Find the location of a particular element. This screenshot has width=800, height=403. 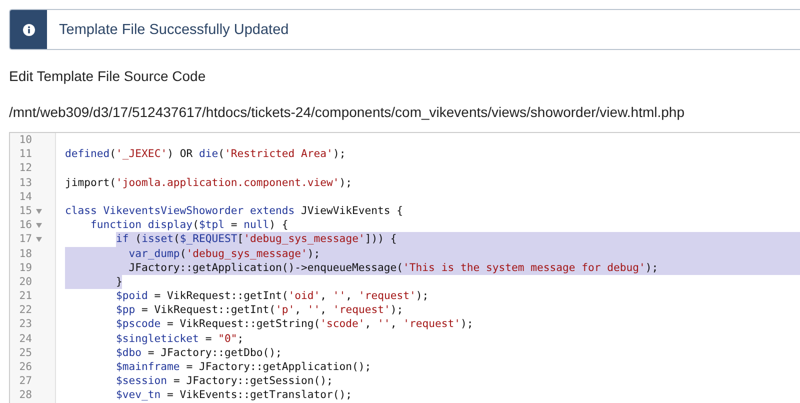

code-line: function display($tpl = null) { is located at coordinates (190, 225).